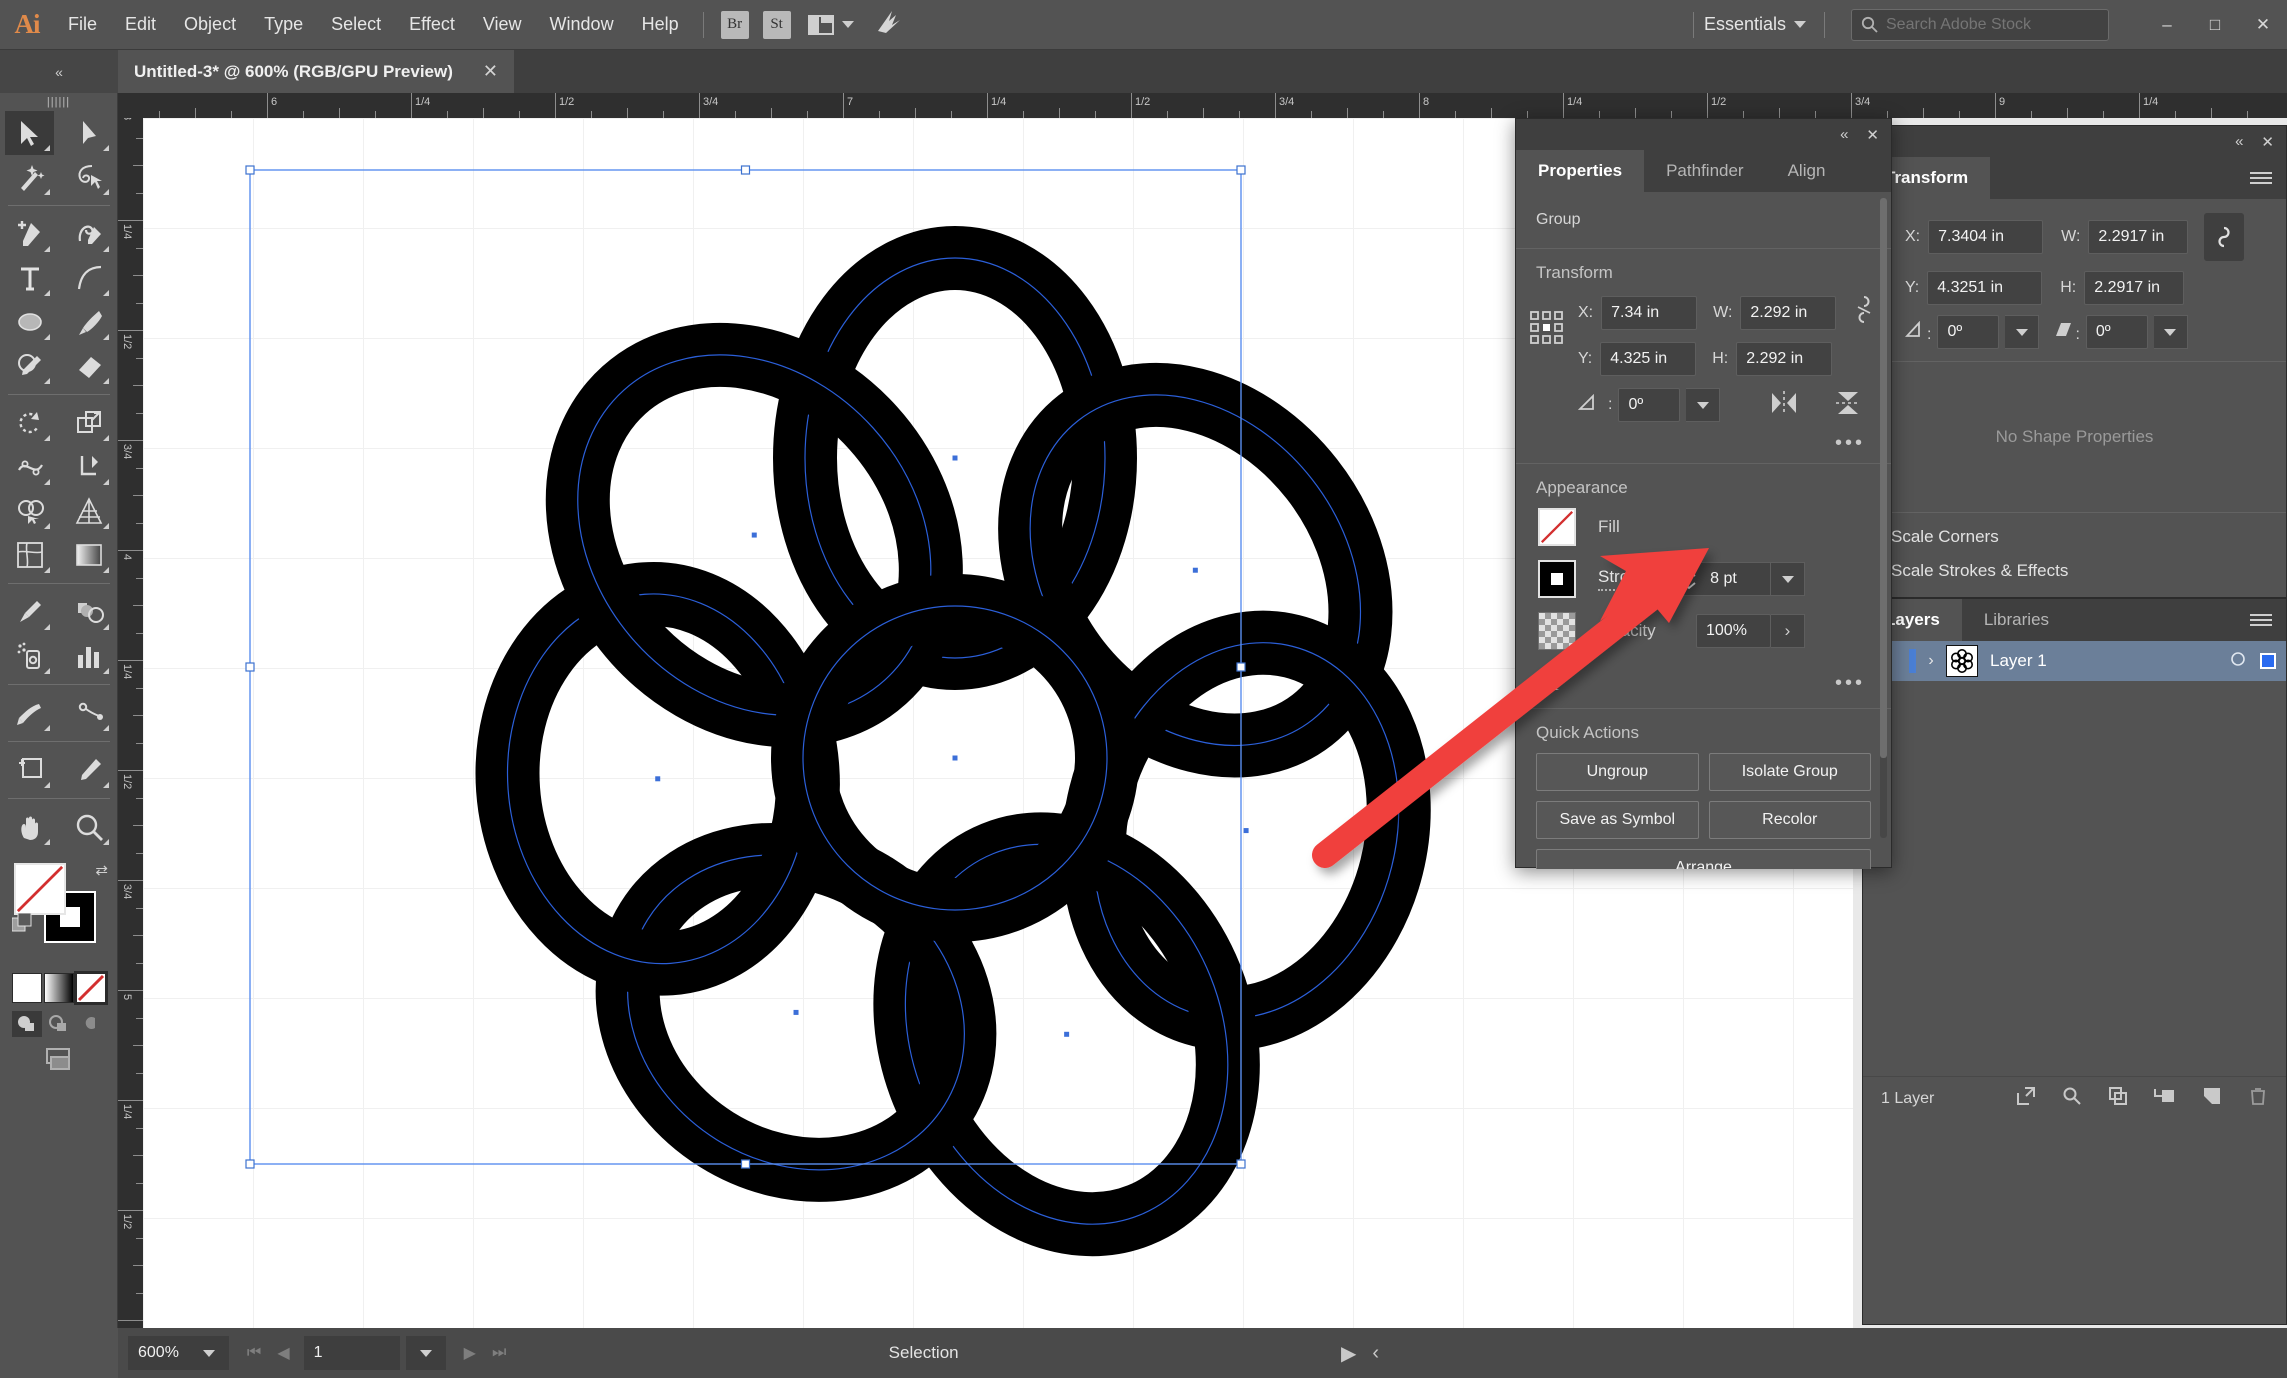 This screenshot has height=1378, width=2287. What do you see at coordinates (1550, 683) in the screenshot?
I see `fx-icon: fx` at bounding box center [1550, 683].